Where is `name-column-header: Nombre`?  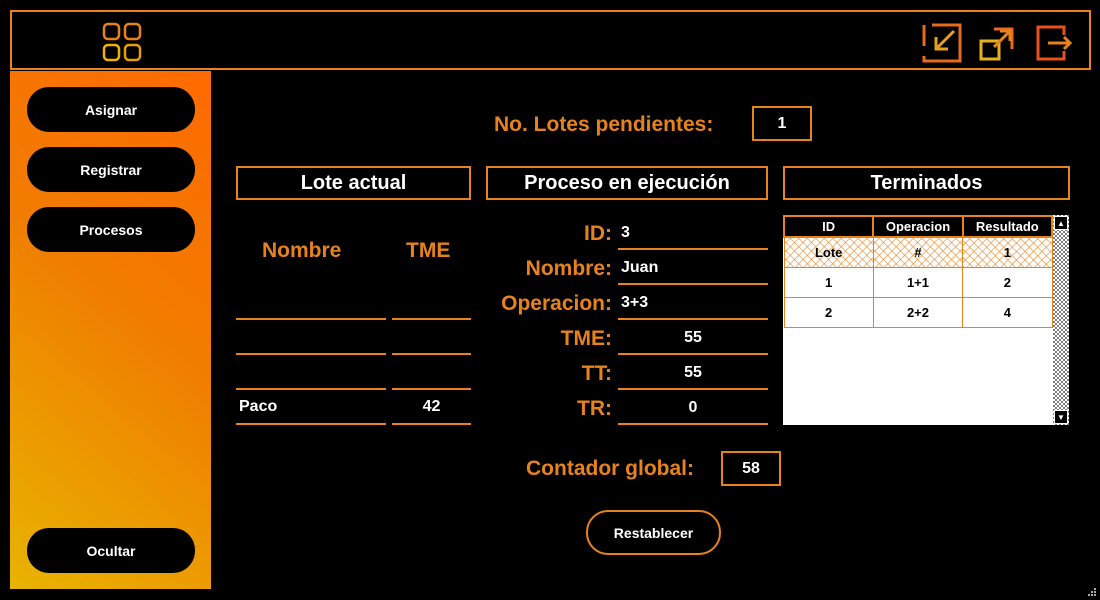 name-column-header: Nombre is located at coordinates (302, 250).